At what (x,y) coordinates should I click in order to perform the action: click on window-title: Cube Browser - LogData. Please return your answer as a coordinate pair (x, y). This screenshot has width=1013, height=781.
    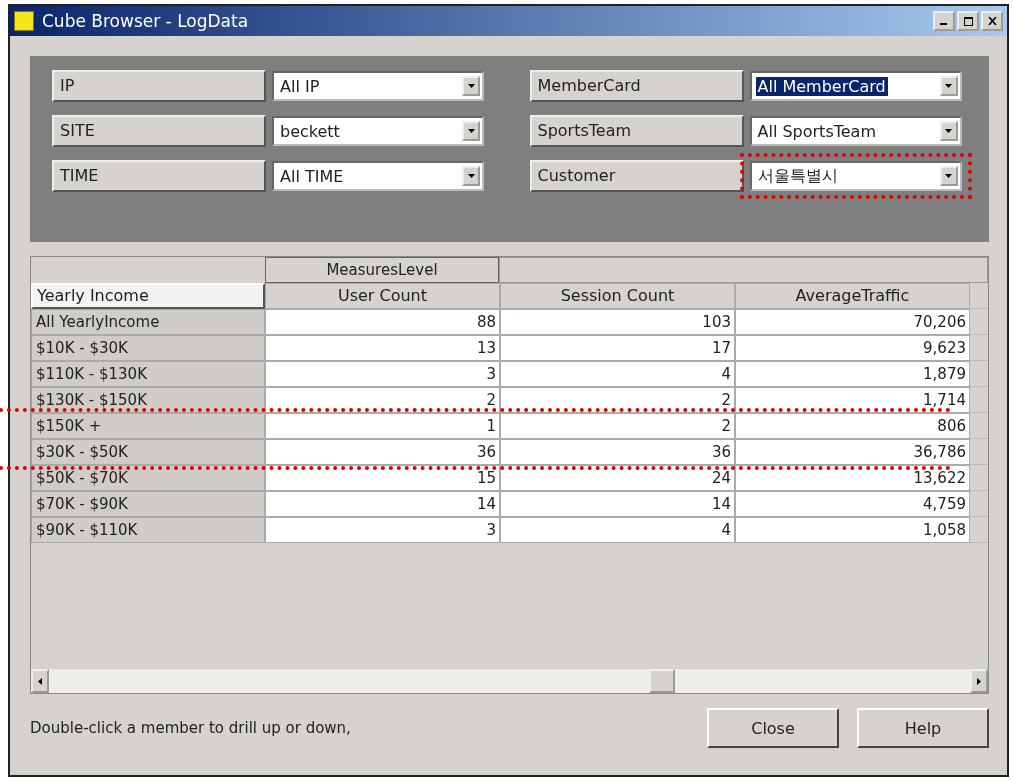
    Looking at the image, I should click on (146, 21).